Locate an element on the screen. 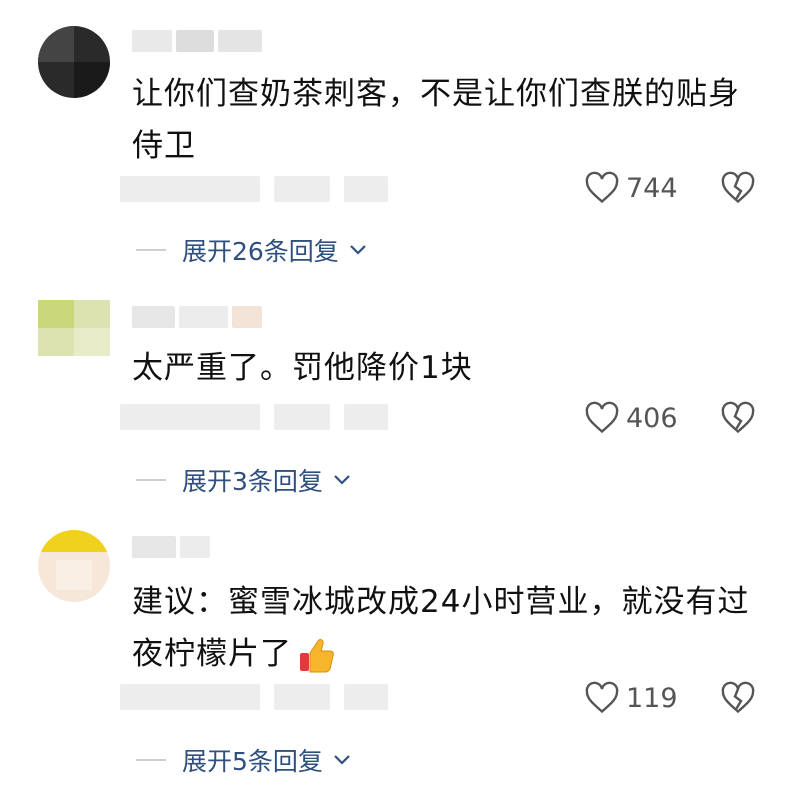 This screenshot has width=800, height=794. thumbs-up-emoji is located at coordinates (317, 655).